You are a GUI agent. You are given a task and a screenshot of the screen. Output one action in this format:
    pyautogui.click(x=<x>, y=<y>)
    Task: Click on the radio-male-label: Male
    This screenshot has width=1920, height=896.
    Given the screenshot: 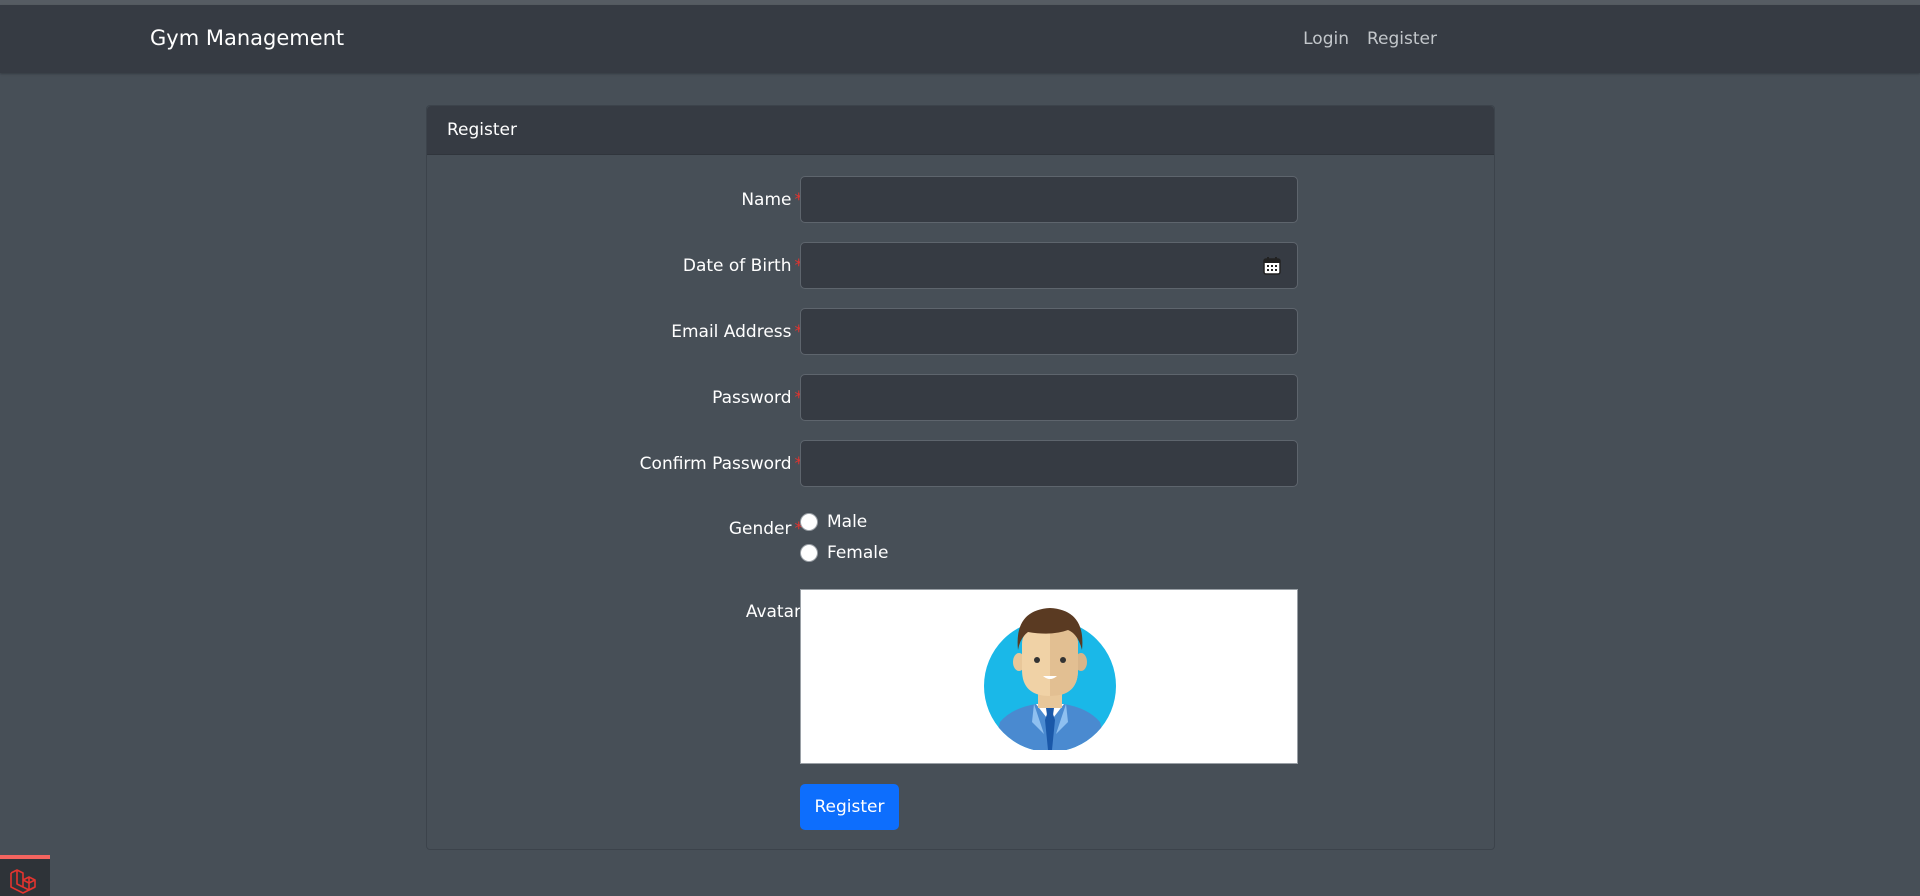 What is the action you would take?
    pyautogui.click(x=847, y=522)
    